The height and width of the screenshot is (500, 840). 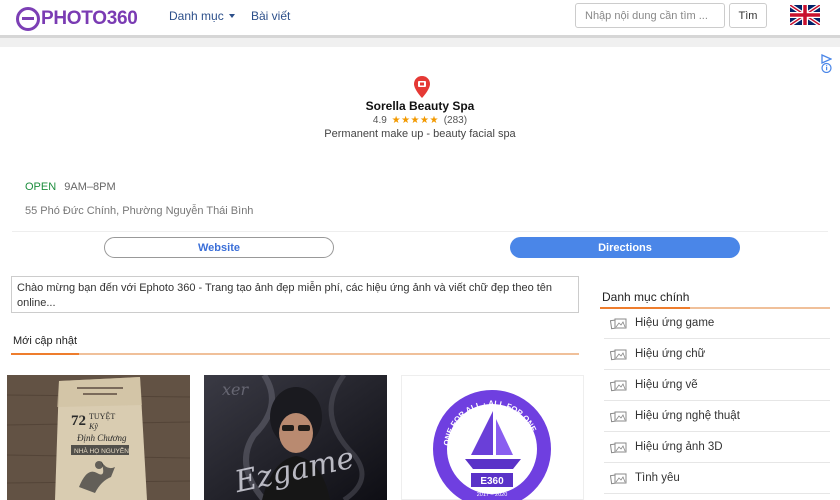 I want to click on map-pin-icon, so click(x=422, y=87).